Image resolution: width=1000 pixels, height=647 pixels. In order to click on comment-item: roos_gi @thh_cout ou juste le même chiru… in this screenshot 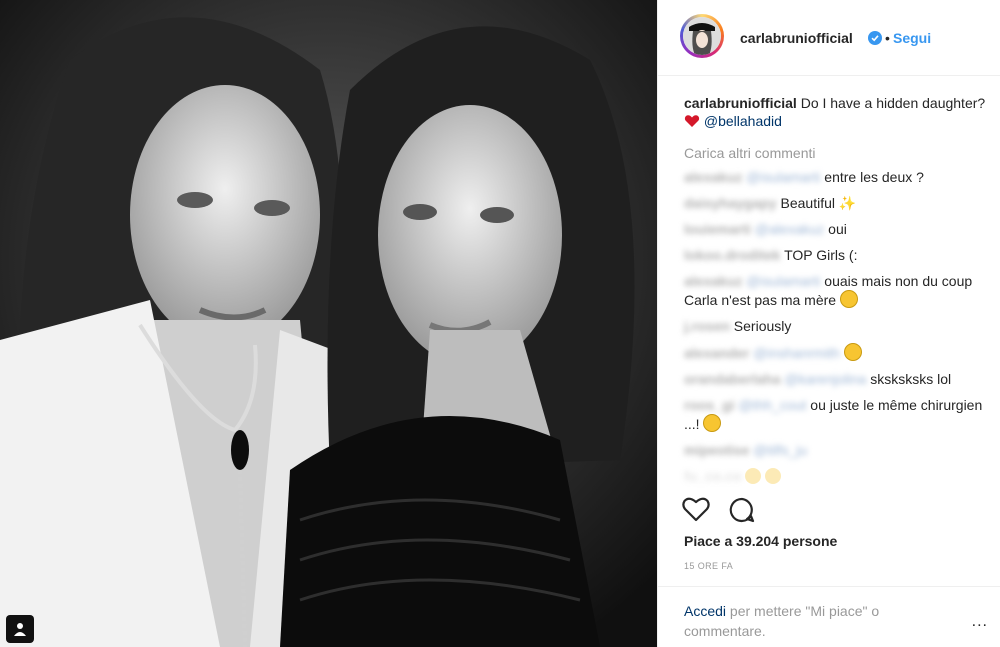, I will do `click(836, 414)`.